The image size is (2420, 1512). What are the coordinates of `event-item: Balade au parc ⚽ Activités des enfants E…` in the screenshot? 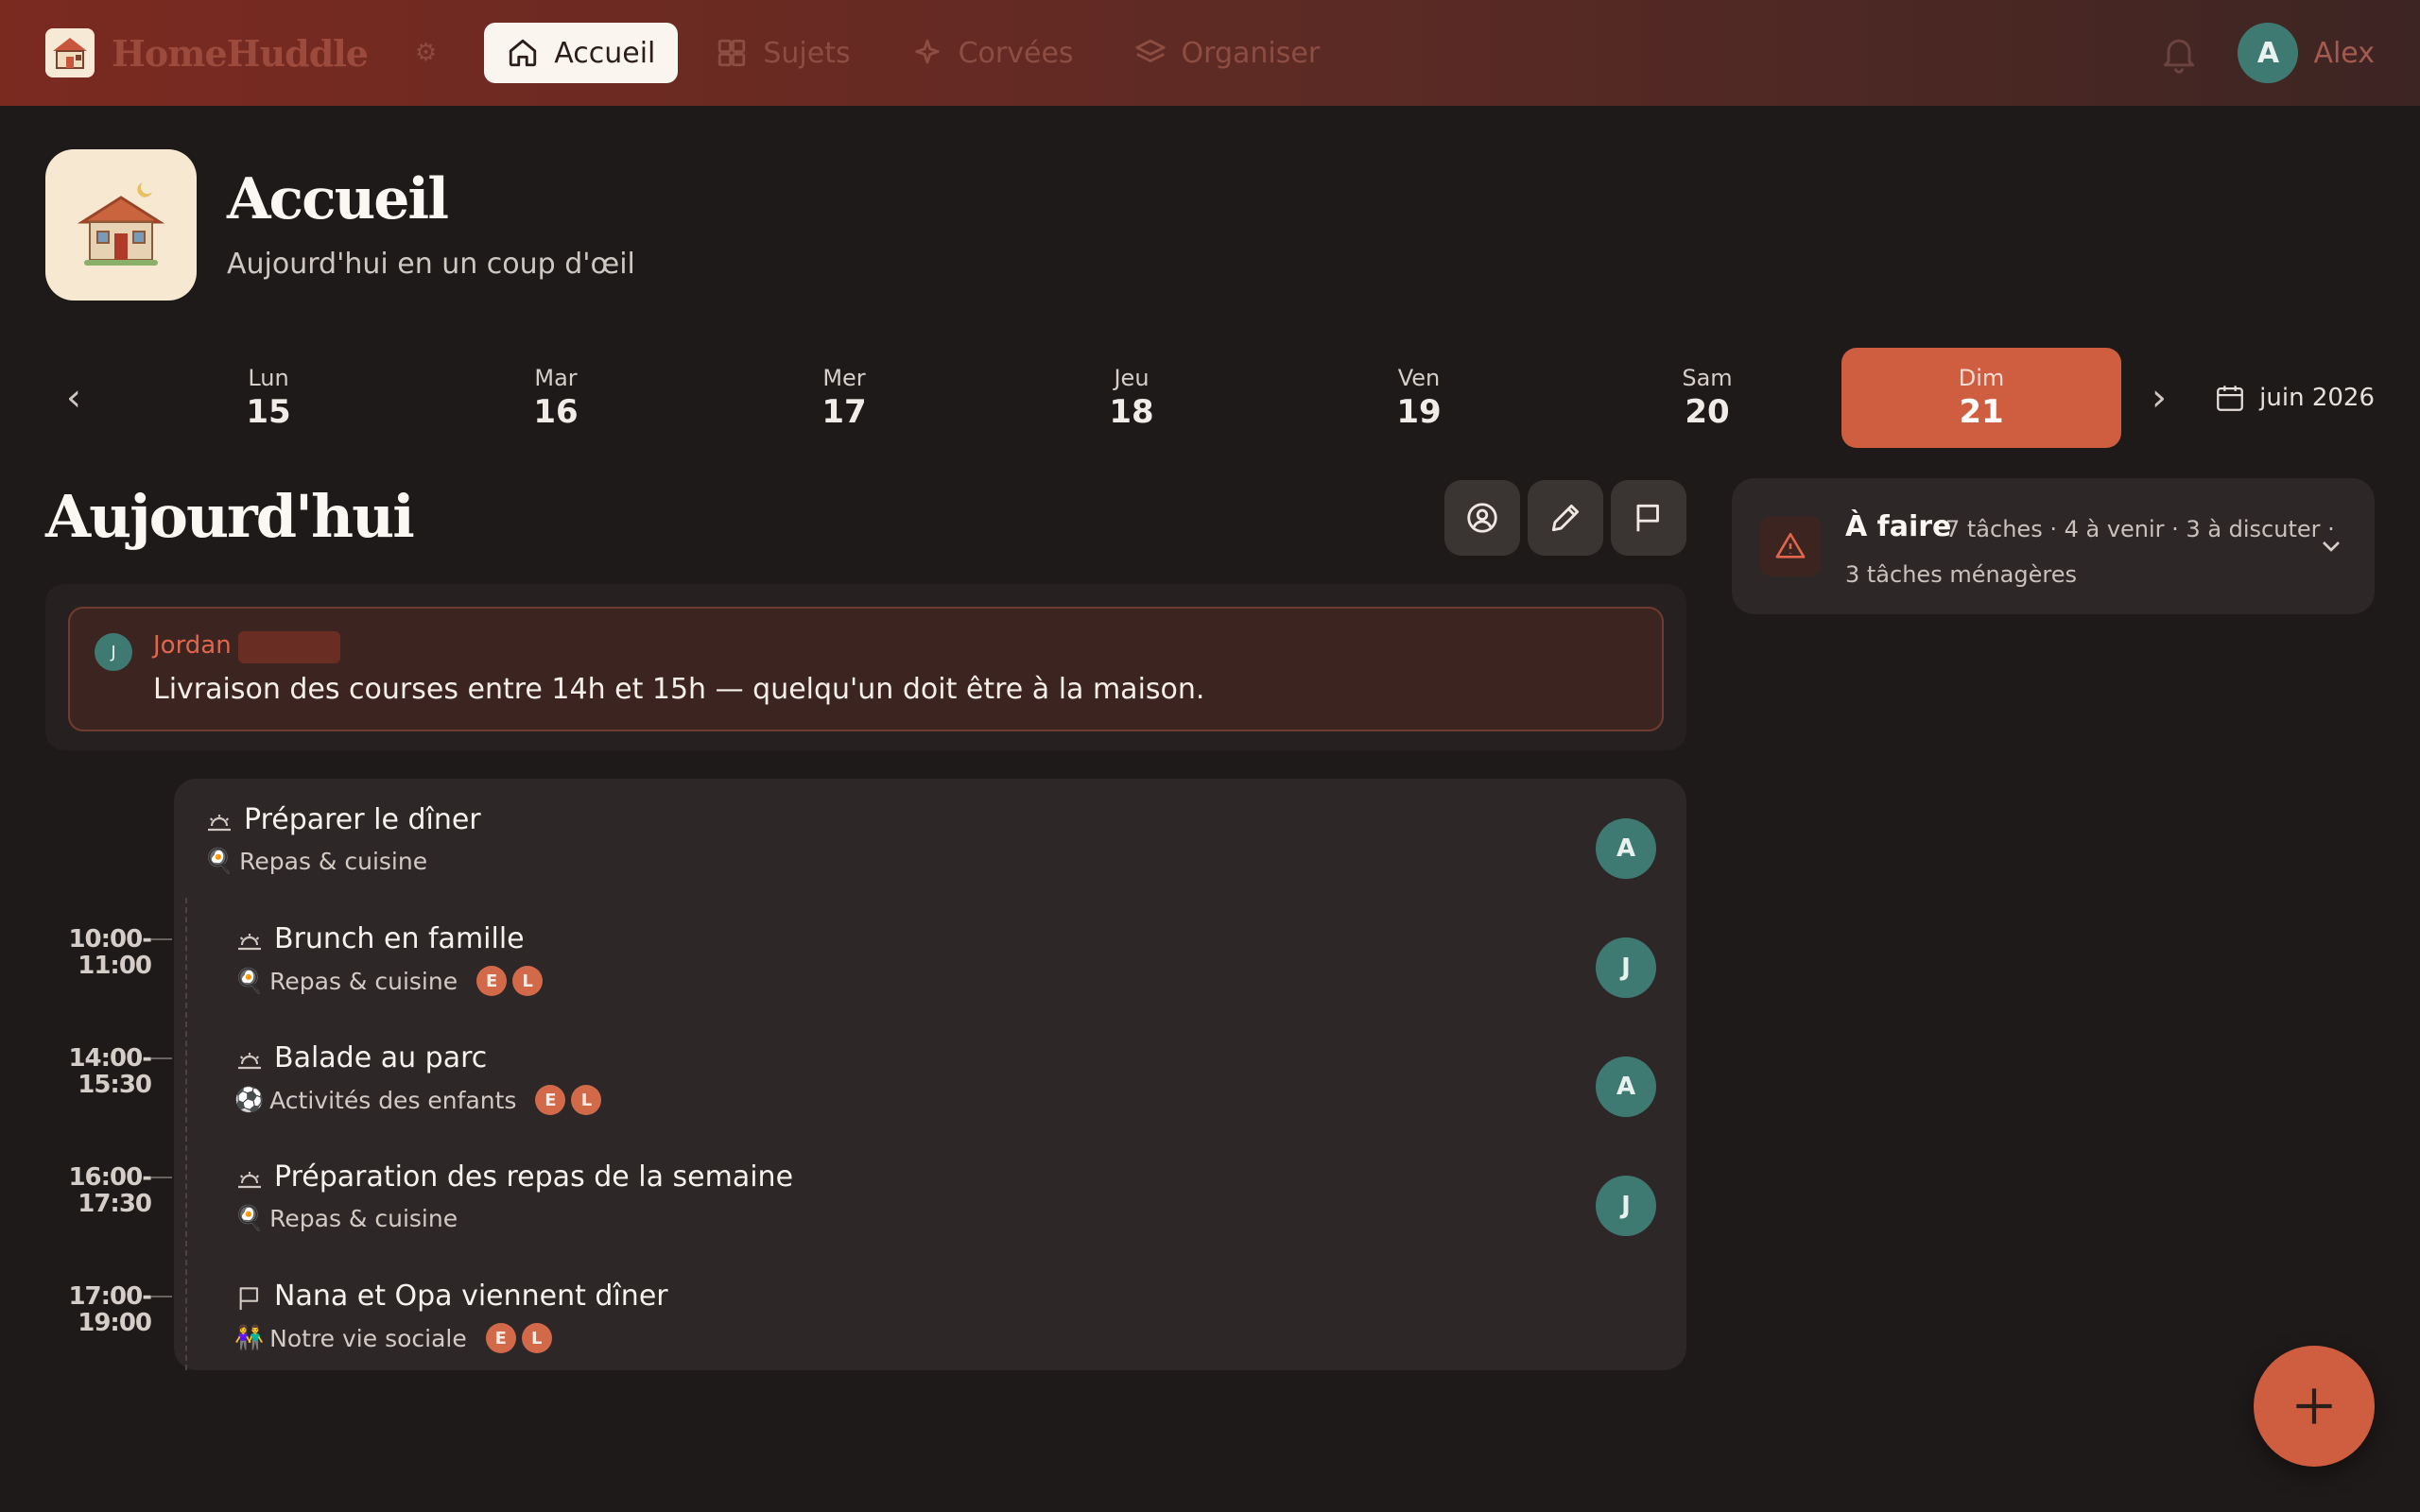 It's located at (962, 1084).